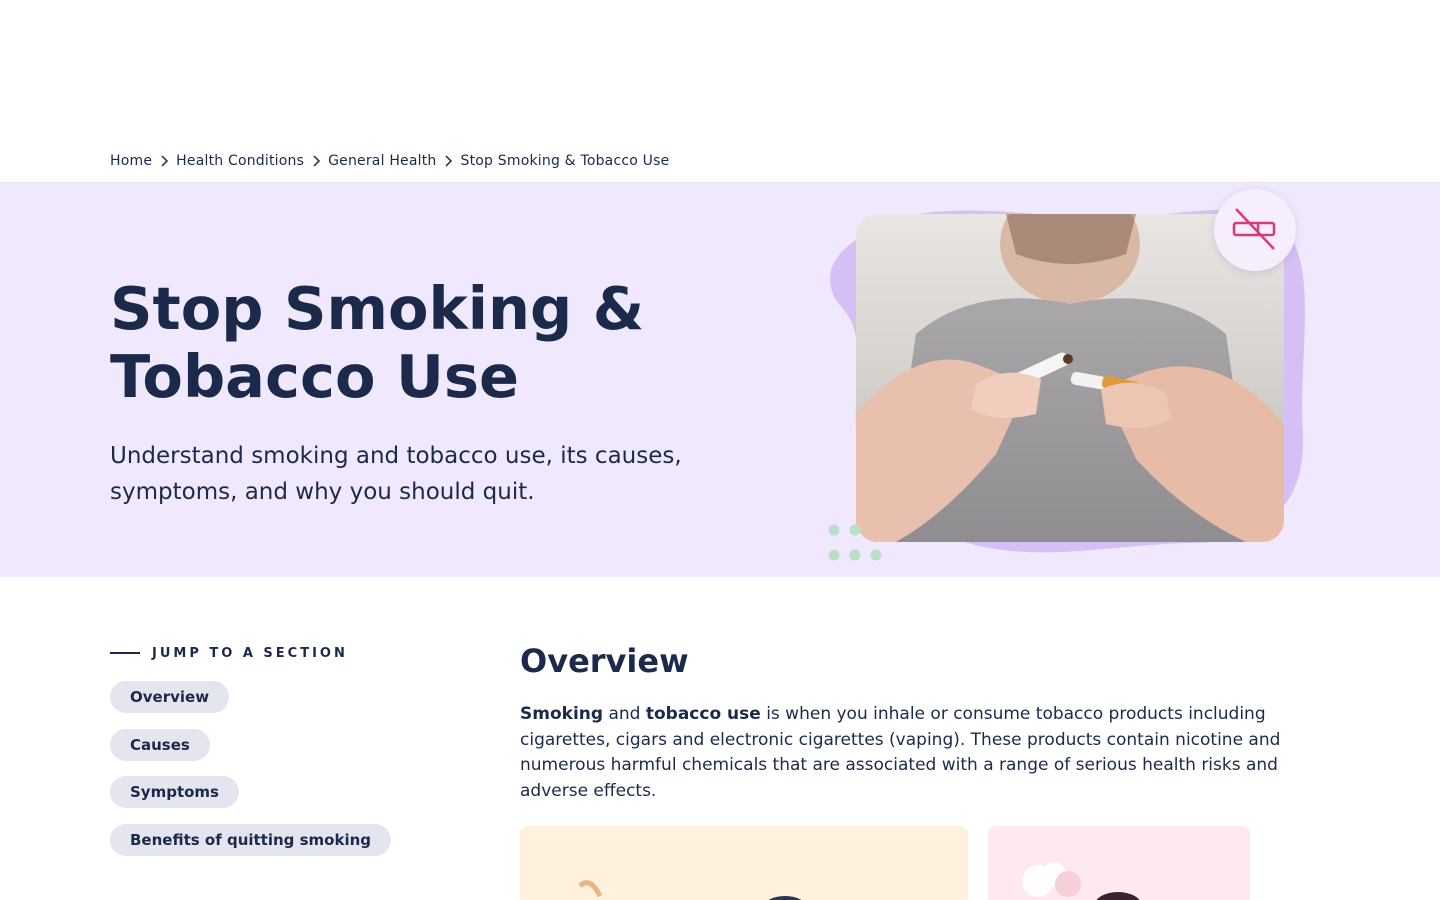  What do you see at coordinates (562, 714) in the screenshot?
I see `overview-term-smoking: Smoking` at bounding box center [562, 714].